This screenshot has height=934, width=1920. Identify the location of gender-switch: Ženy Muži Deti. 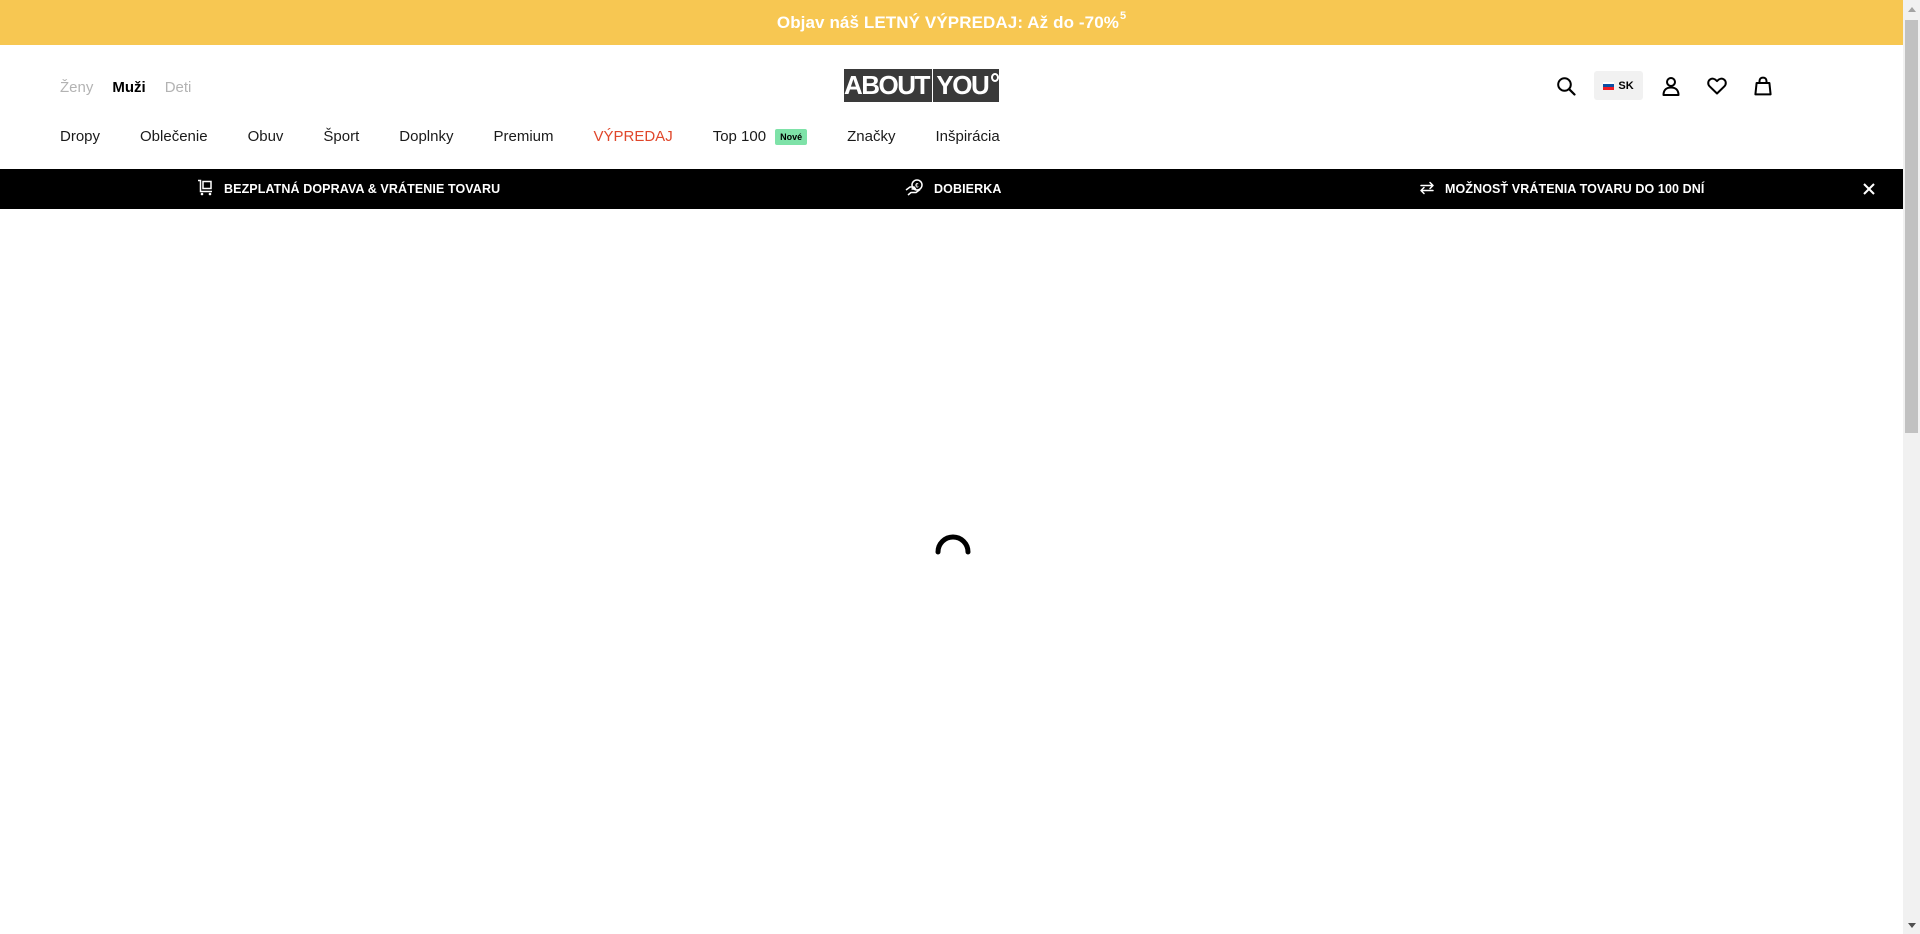
(125, 87).